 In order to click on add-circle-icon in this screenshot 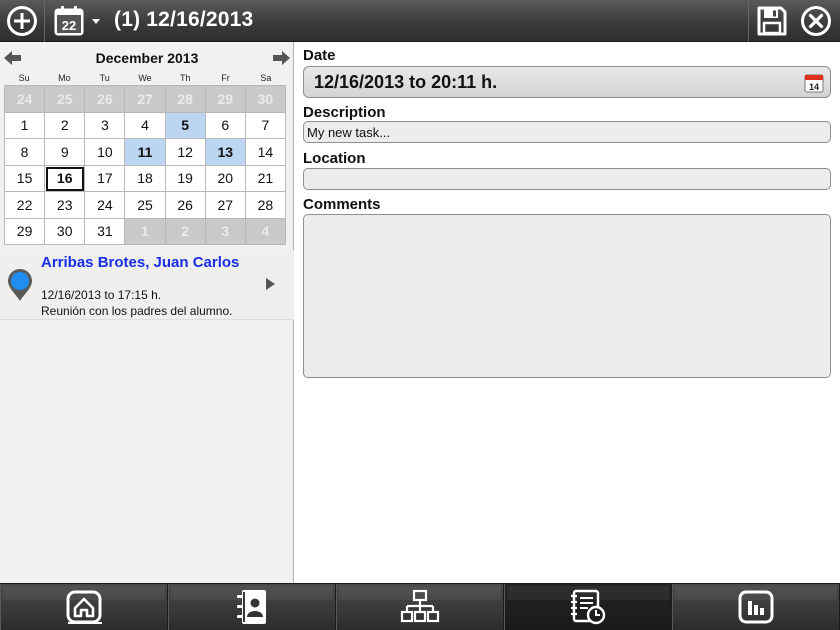, I will do `click(22, 21)`.